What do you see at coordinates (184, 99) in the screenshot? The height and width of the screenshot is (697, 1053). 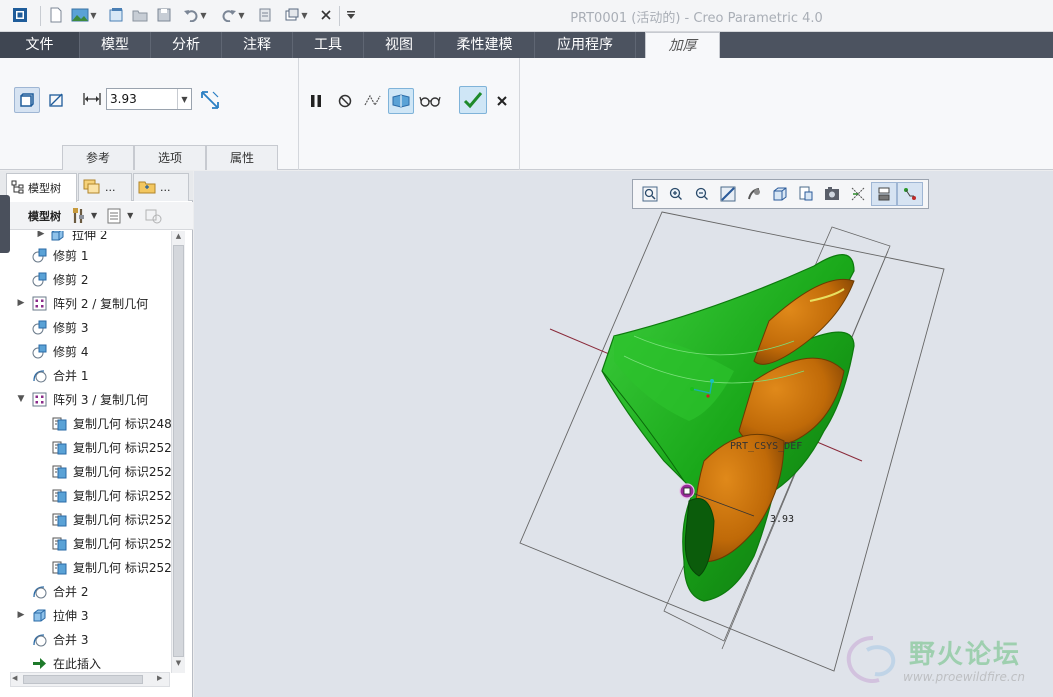 I see `thickness-dropdown-arrow: ▼` at bounding box center [184, 99].